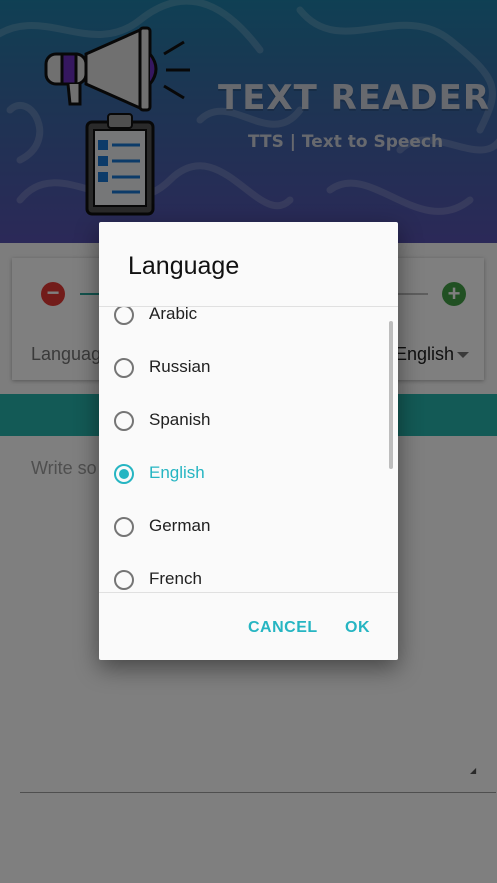 This screenshot has width=497, height=883. What do you see at coordinates (173, 315) in the screenshot?
I see `option-label: Arabic` at bounding box center [173, 315].